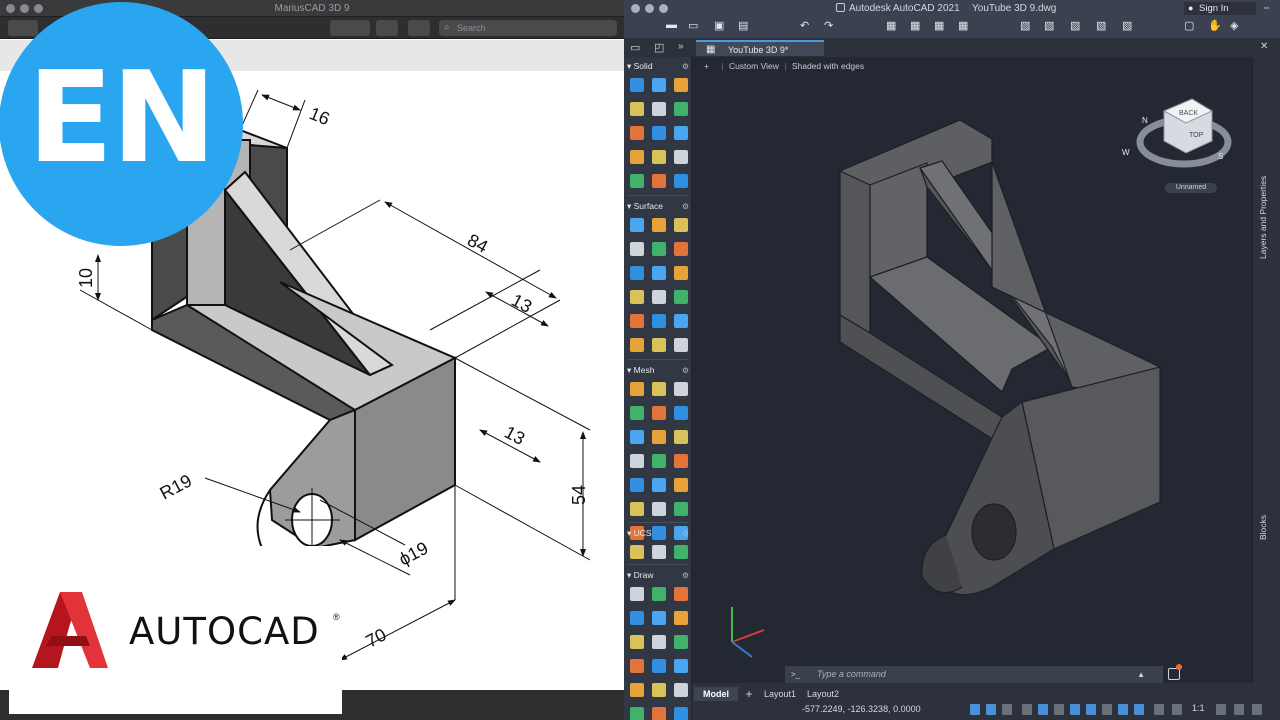  I want to click on expand-icon: », so click(681, 46).